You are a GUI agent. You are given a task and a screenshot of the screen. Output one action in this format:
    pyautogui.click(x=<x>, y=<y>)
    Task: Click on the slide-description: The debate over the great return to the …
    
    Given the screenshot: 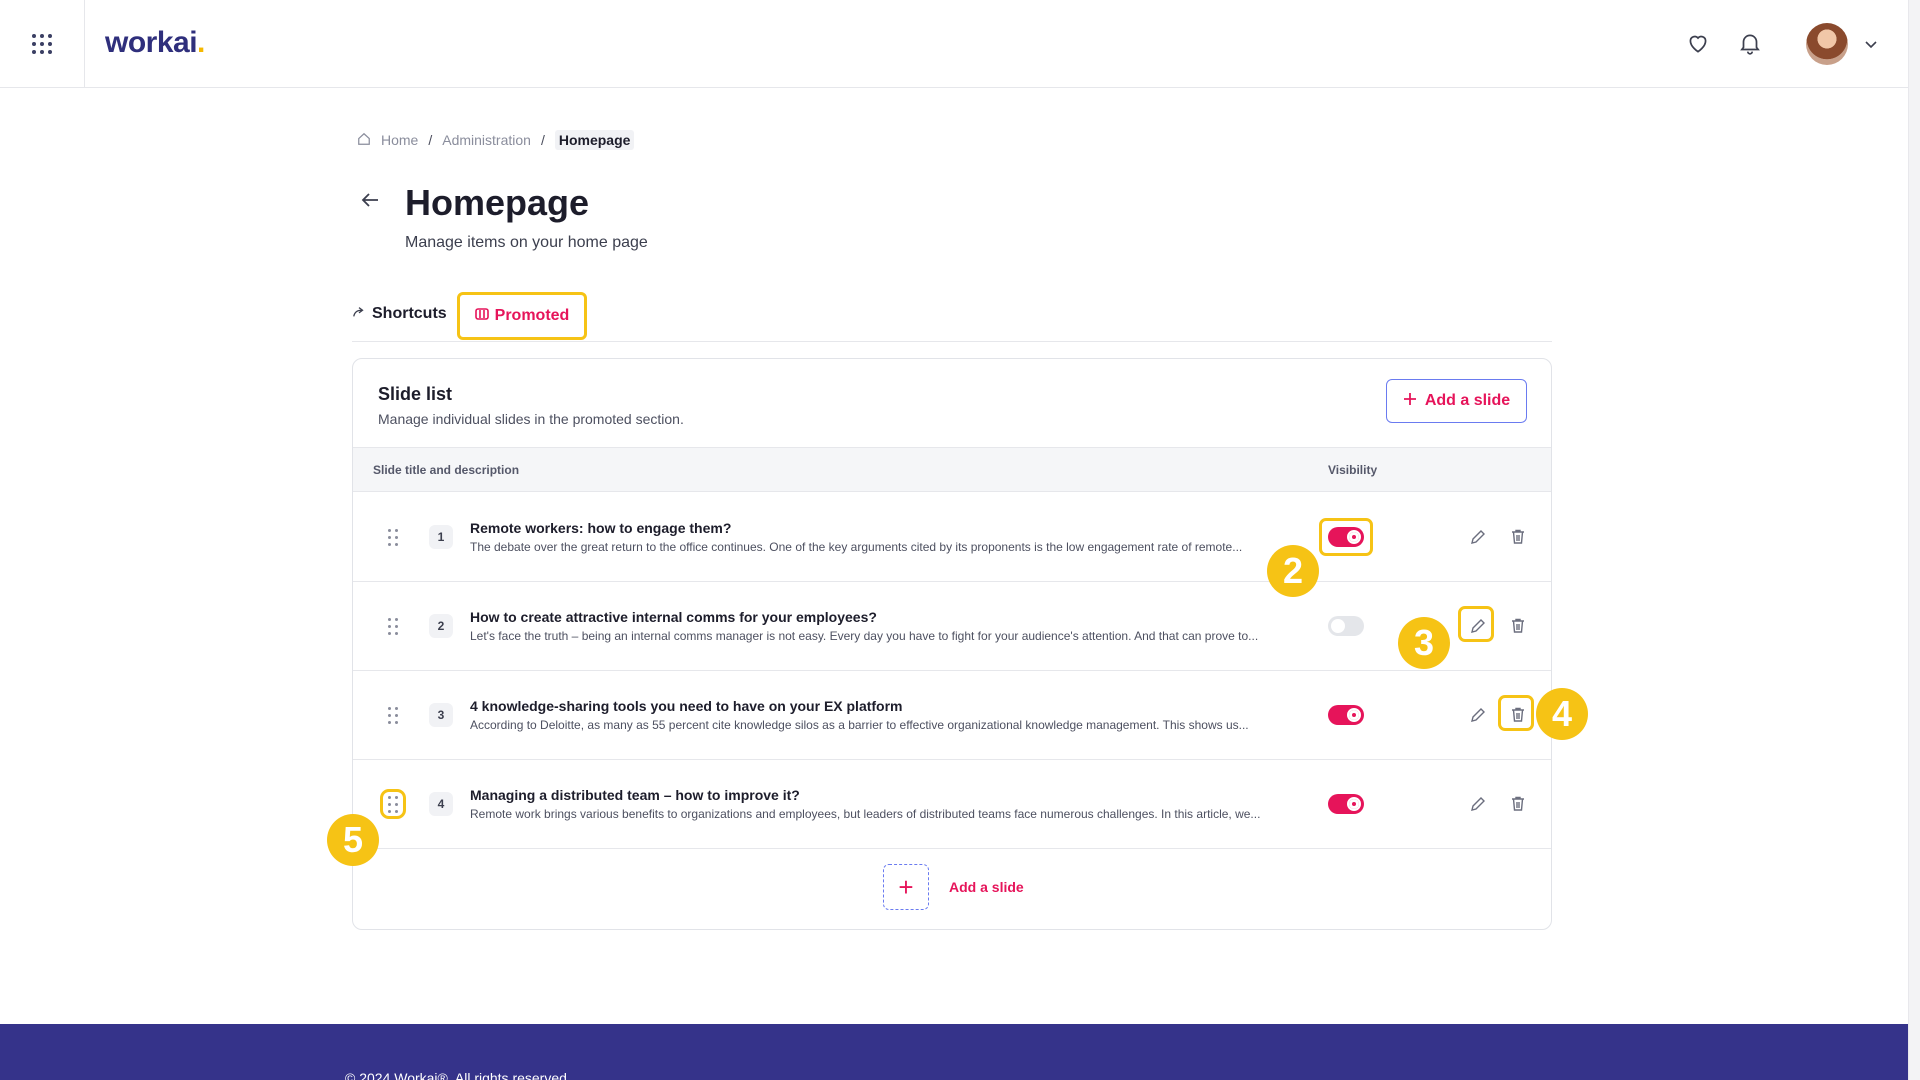 What is the action you would take?
    pyautogui.click(x=856, y=547)
    